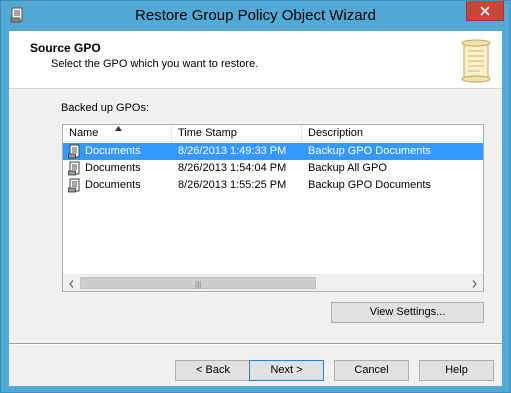 This screenshot has width=511, height=393. What do you see at coordinates (117, 133) in the screenshot?
I see `column-header-name: Name` at bounding box center [117, 133].